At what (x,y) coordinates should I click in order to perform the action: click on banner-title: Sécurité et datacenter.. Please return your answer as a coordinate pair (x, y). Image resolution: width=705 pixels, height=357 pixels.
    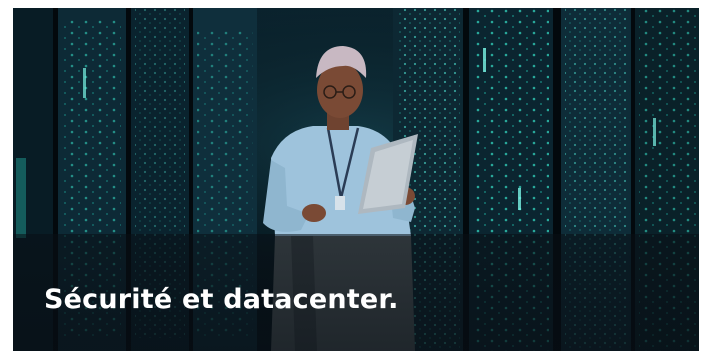
    Looking at the image, I should click on (221, 299).